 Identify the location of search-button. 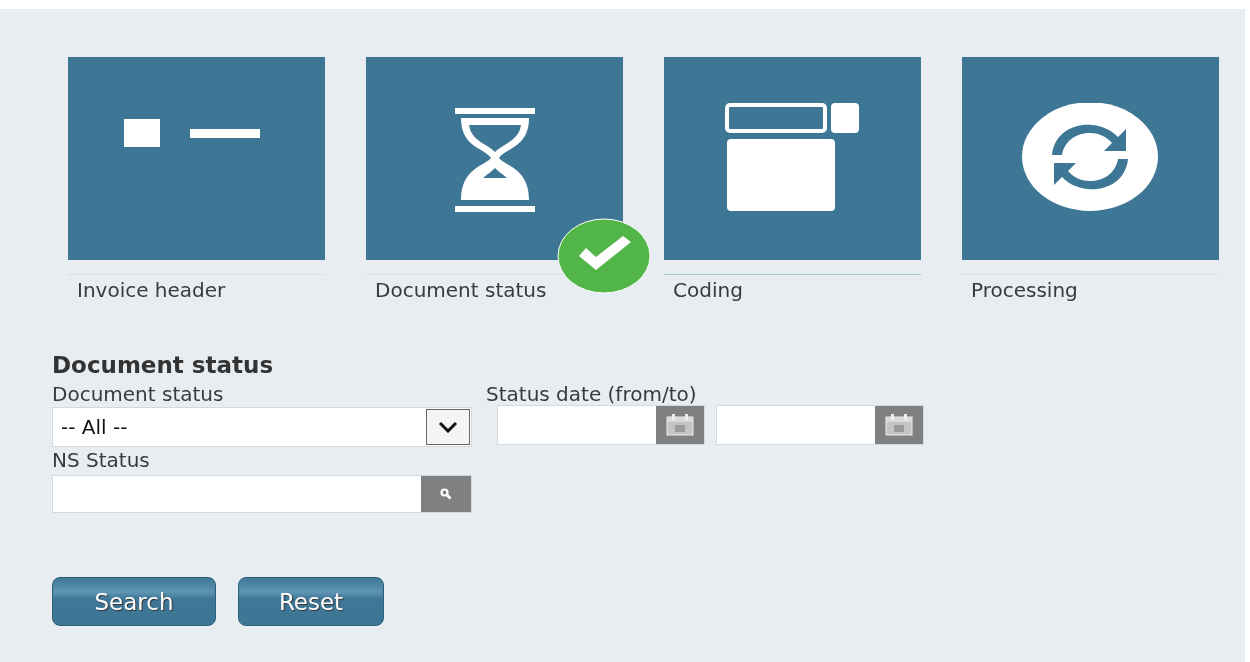
(446, 494).